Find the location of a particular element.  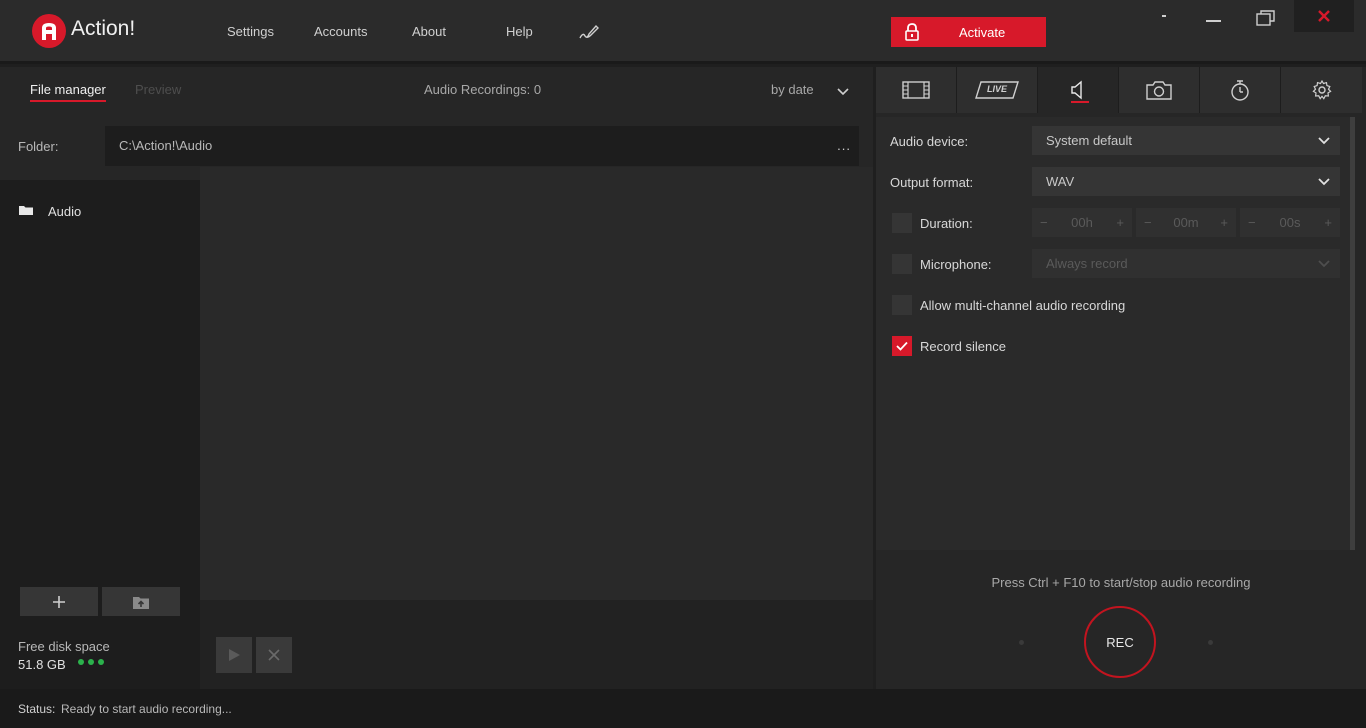

tab-screenshot is located at coordinates (1159, 90).